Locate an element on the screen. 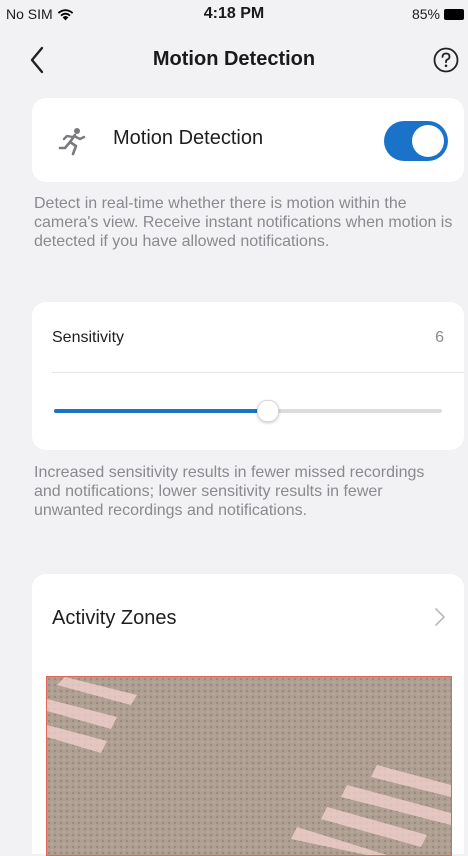 This screenshot has height=856, width=468. divider is located at coordinates (258, 372).